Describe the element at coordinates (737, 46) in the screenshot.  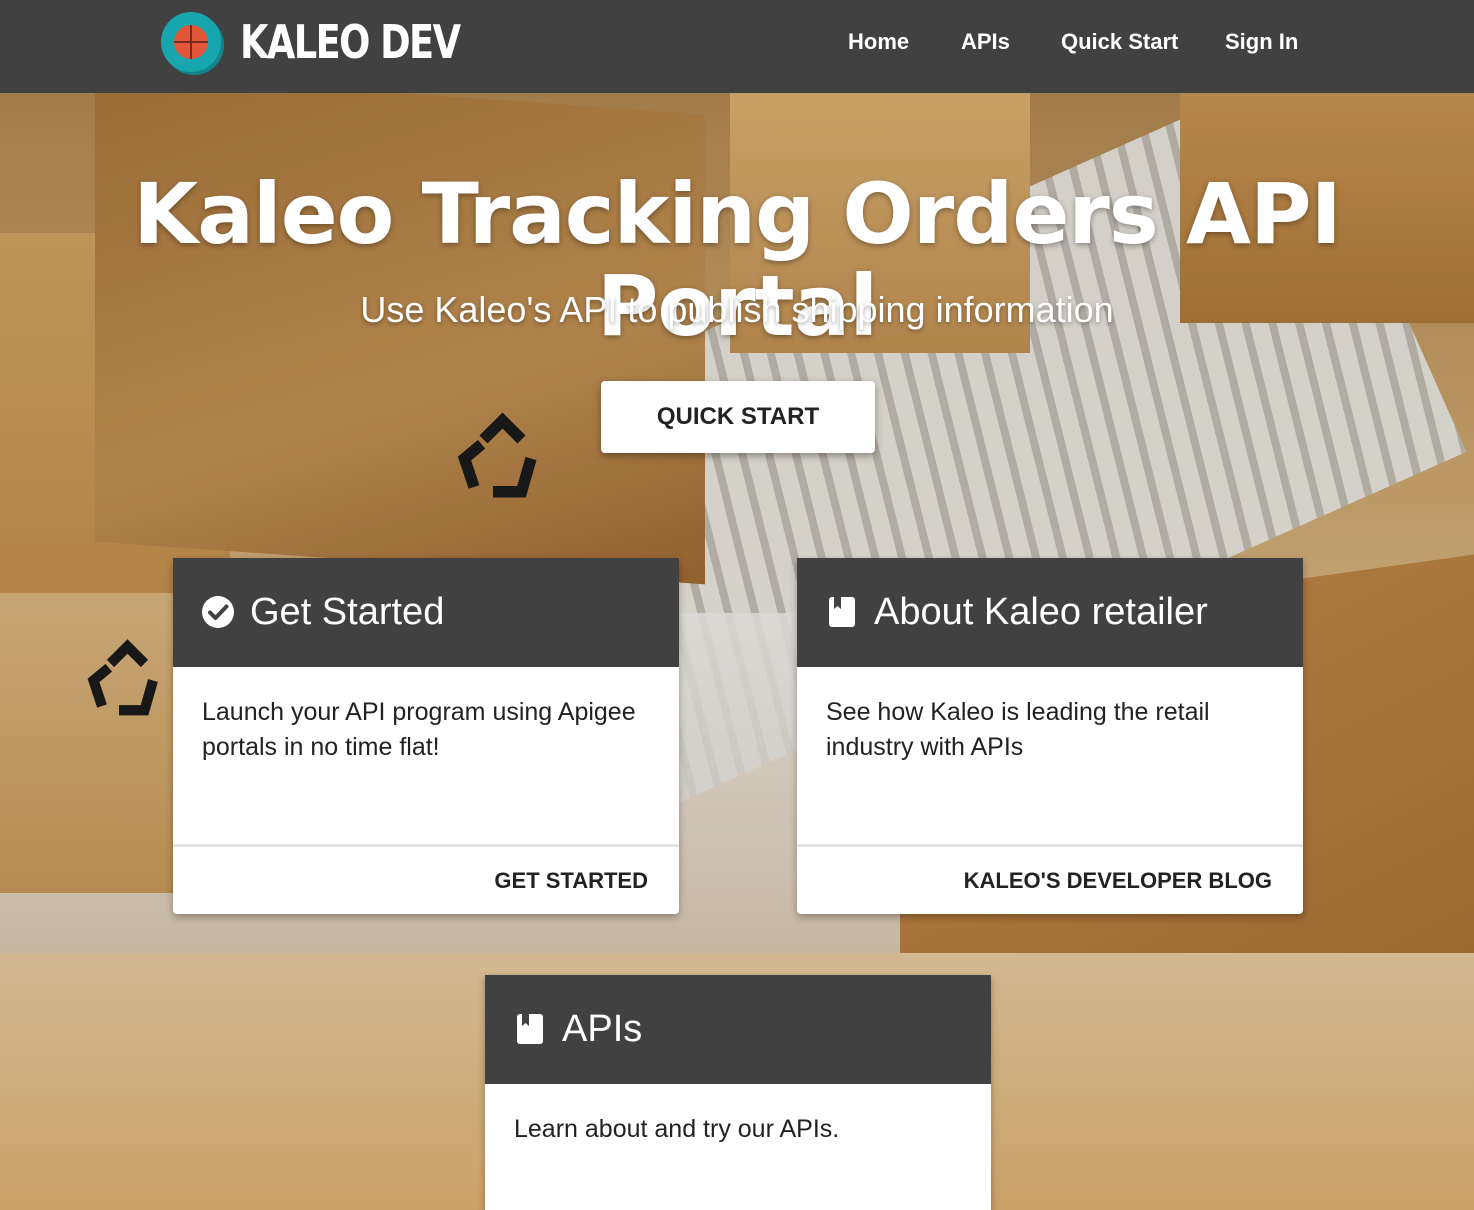
I see `top-navbar: KALEO DEV Home APIs Quick Start Sign In` at that location.